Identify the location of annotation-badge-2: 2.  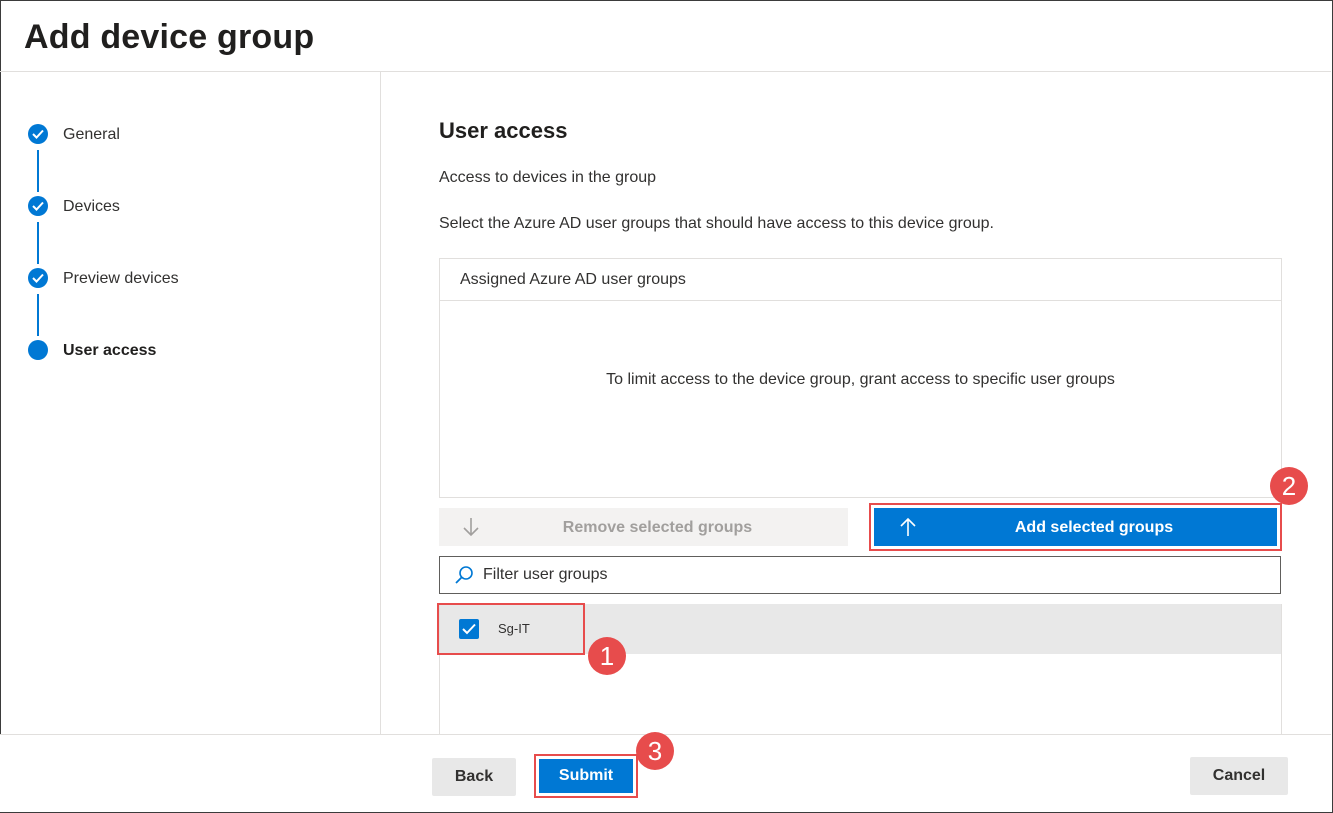
(1289, 486).